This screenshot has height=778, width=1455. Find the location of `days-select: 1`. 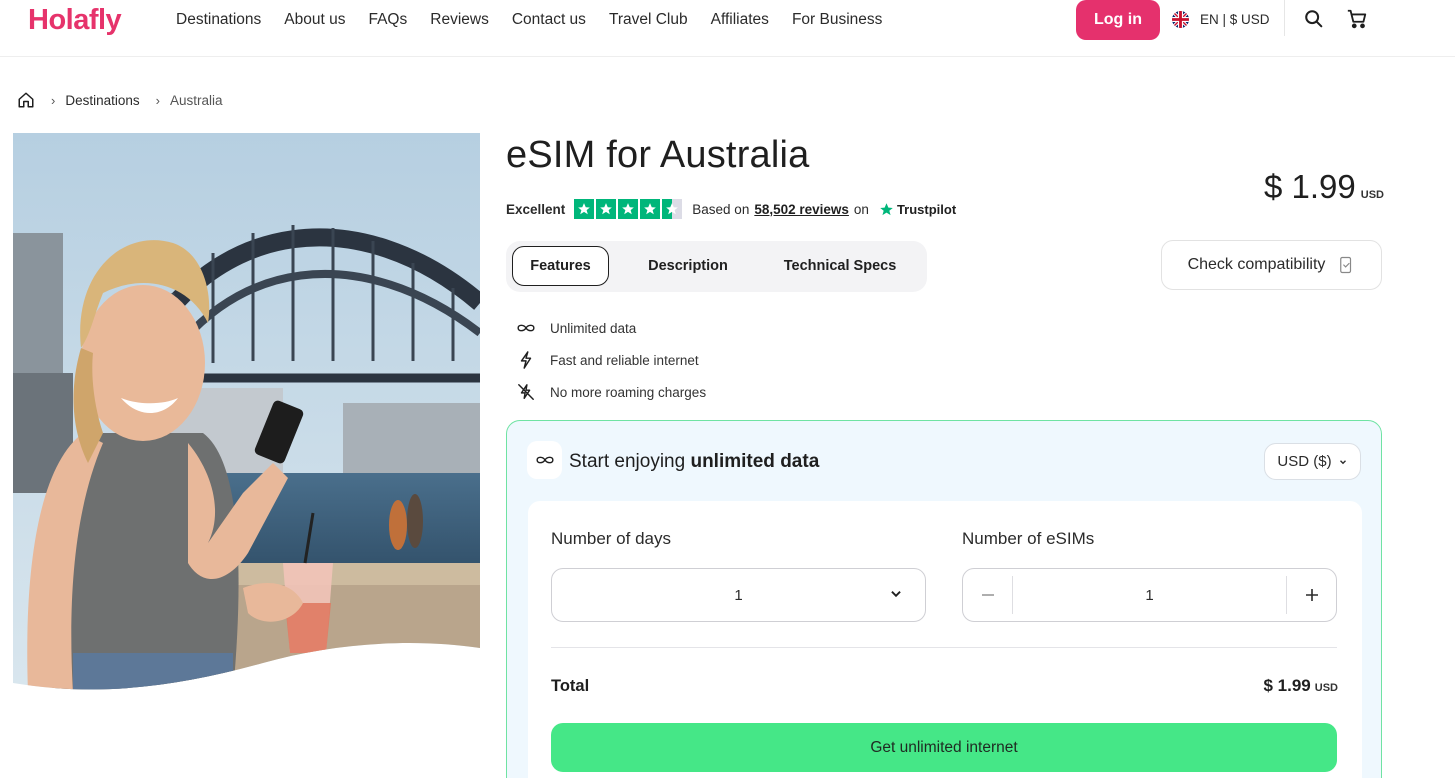

days-select: 1 is located at coordinates (738, 595).